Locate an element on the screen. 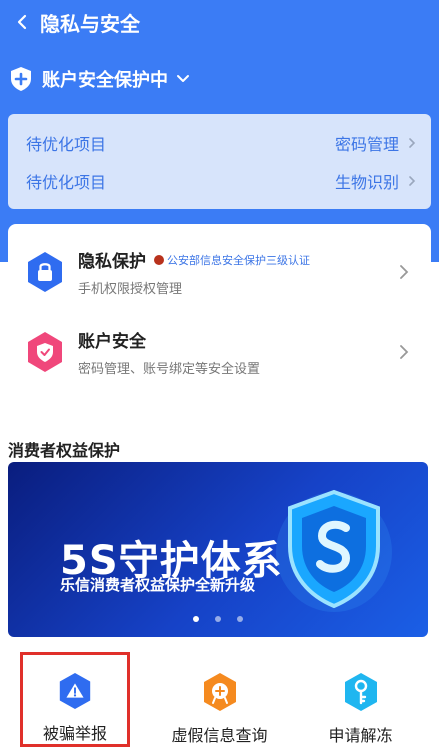 The image size is (439, 750). certification-badge: 公安部信息安全保护三级认证 is located at coordinates (232, 260).